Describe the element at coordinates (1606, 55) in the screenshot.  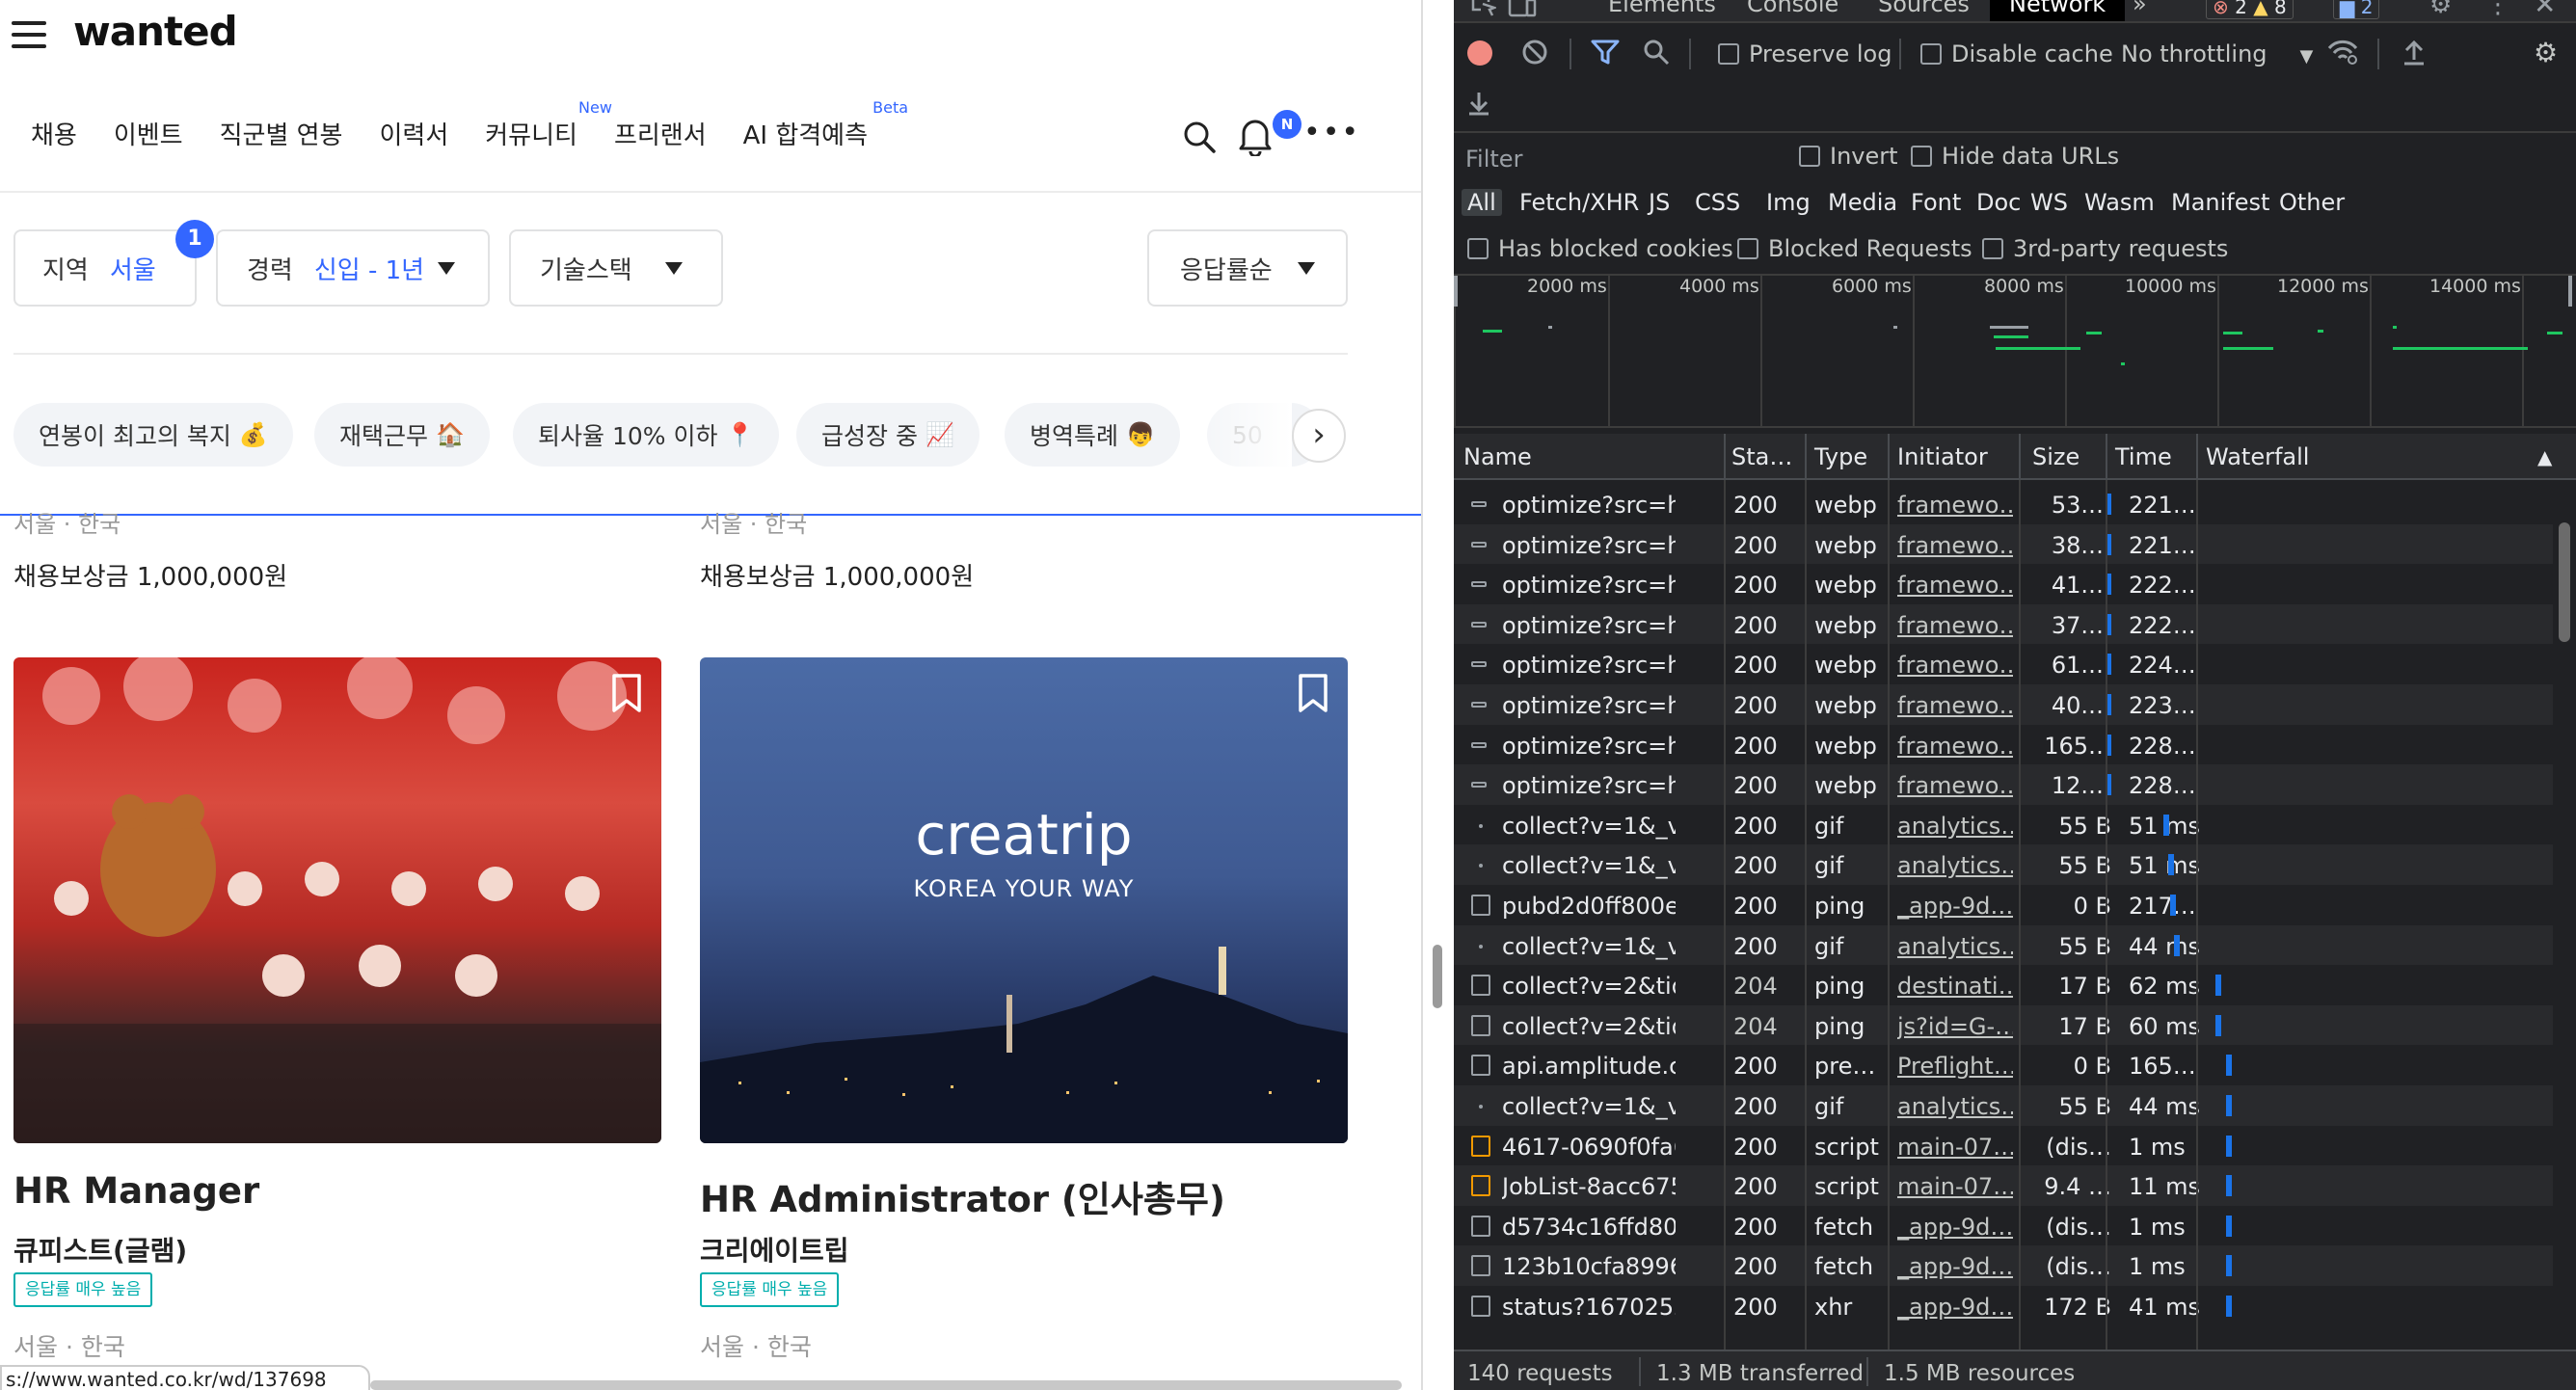
I see `filter-icon` at that location.